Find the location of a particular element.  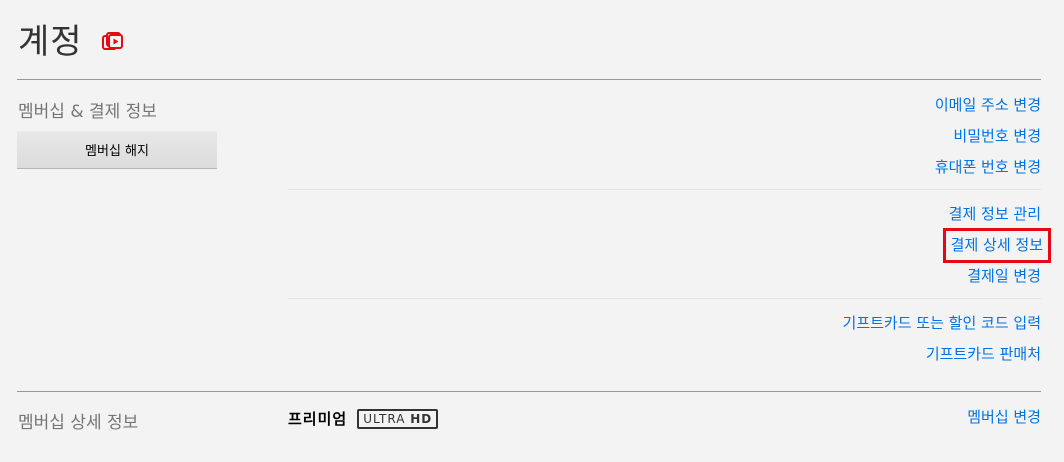

change-plan-link: 멤버십 변경 is located at coordinates (1004, 417).